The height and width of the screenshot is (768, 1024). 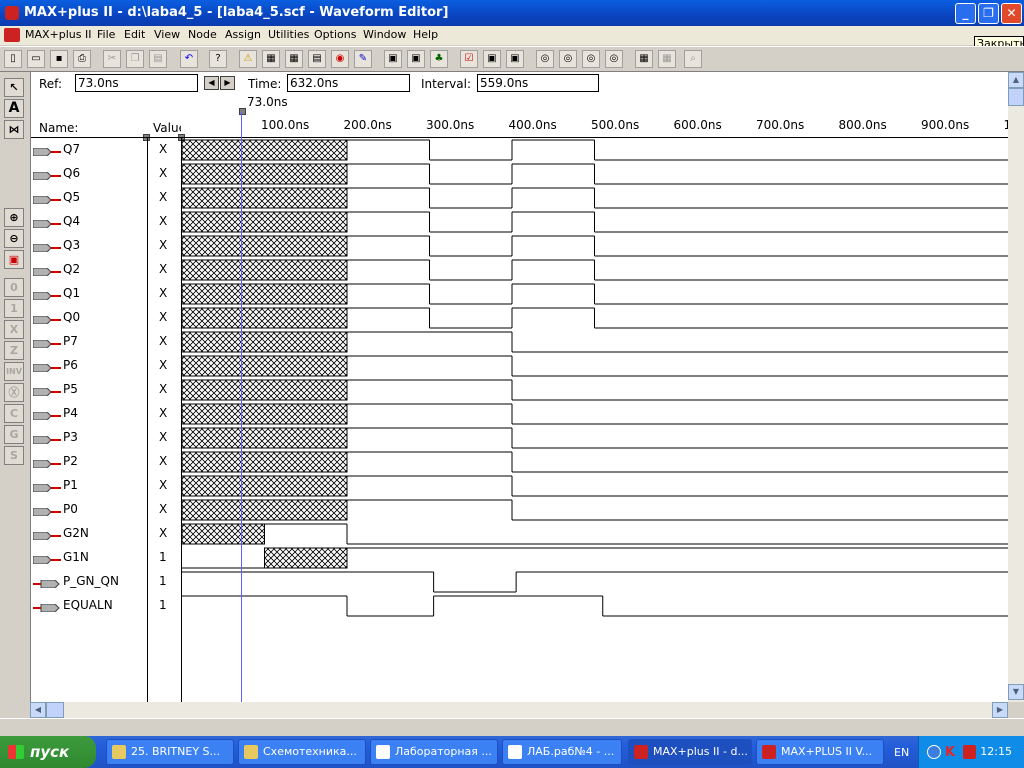 What do you see at coordinates (317, 59) in the screenshot?
I see `compiler-icon: ▤` at bounding box center [317, 59].